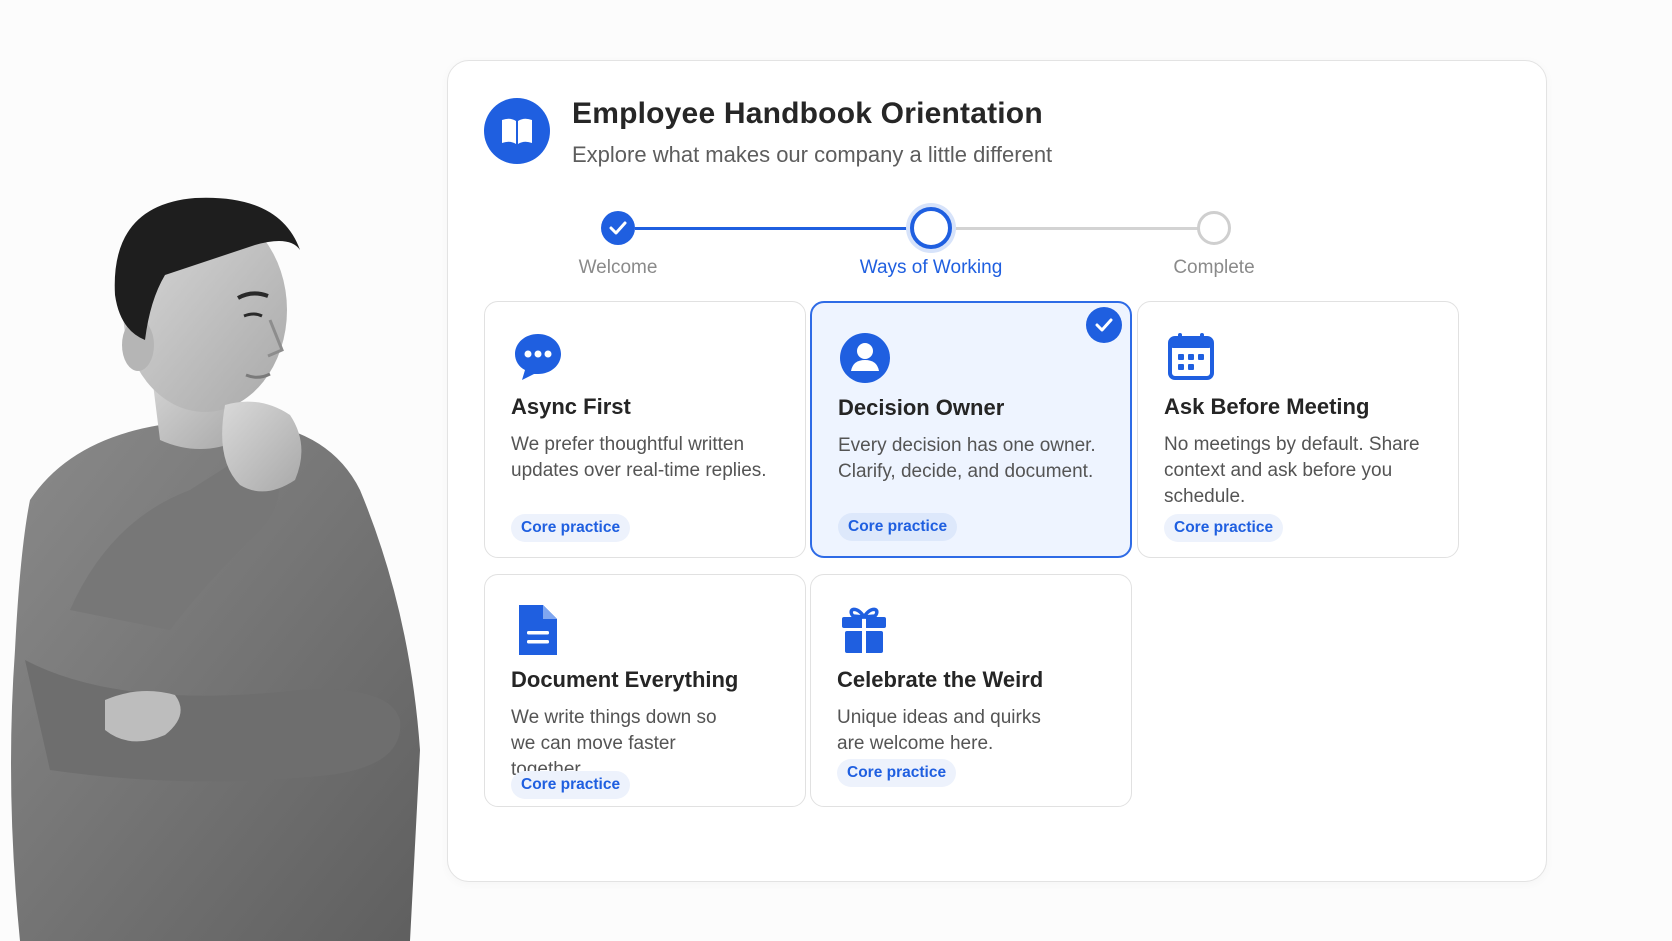 The height and width of the screenshot is (941, 1672). What do you see at coordinates (571, 406) in the screenshot?
I see `card-title: Async First` at bounding box center [571, 406].